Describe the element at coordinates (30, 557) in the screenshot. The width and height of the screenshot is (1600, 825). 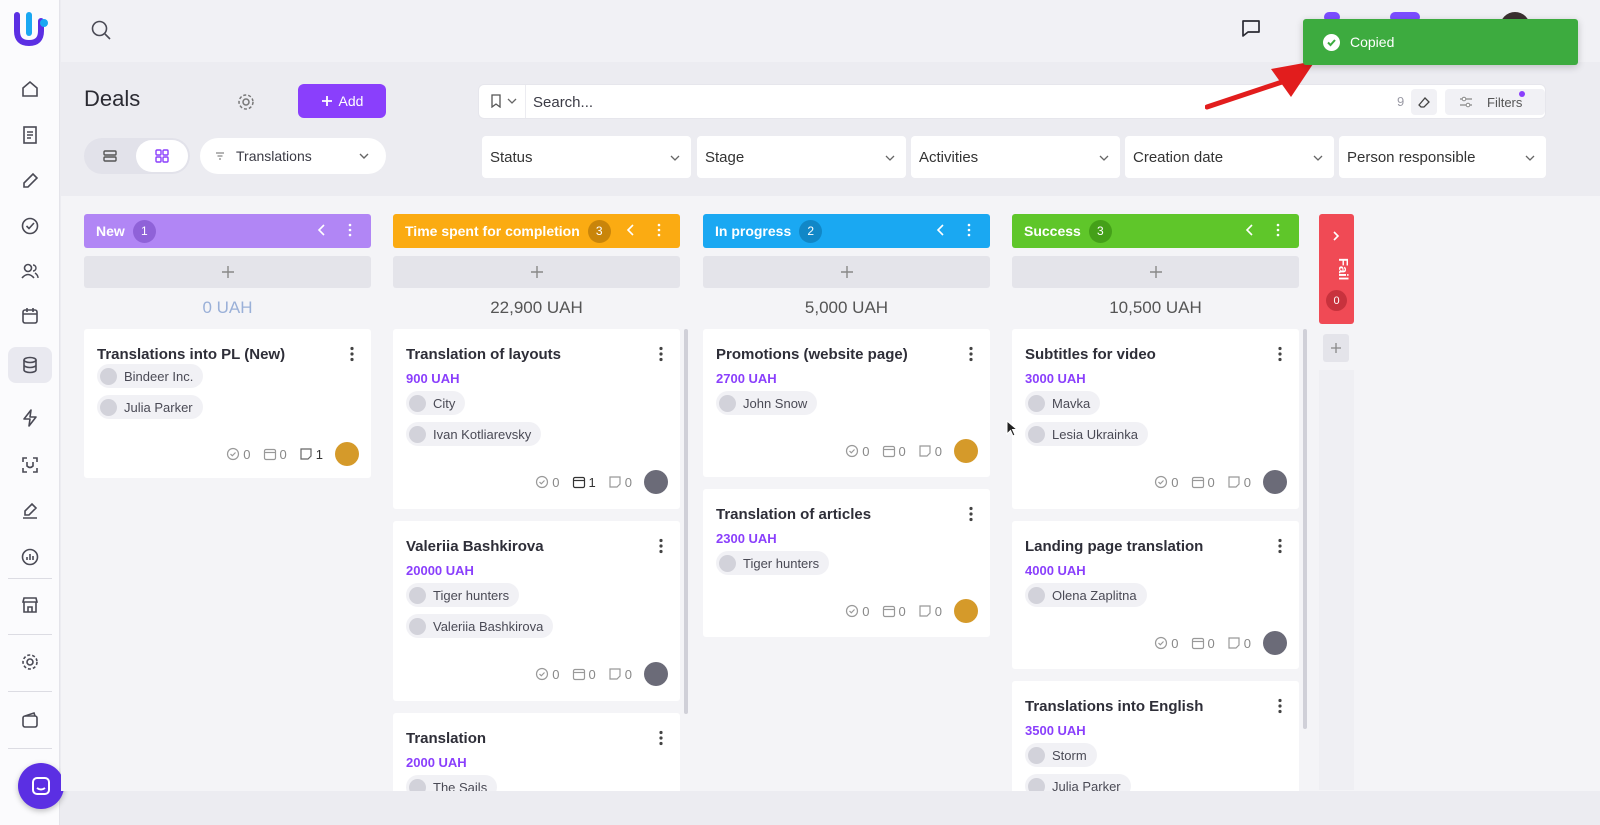
I see `chart-icon` at that location.